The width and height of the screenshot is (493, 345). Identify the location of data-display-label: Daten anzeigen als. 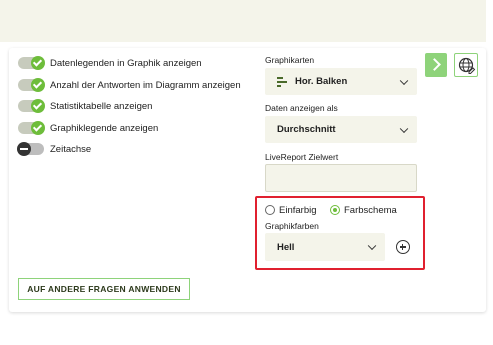
(301, 108).